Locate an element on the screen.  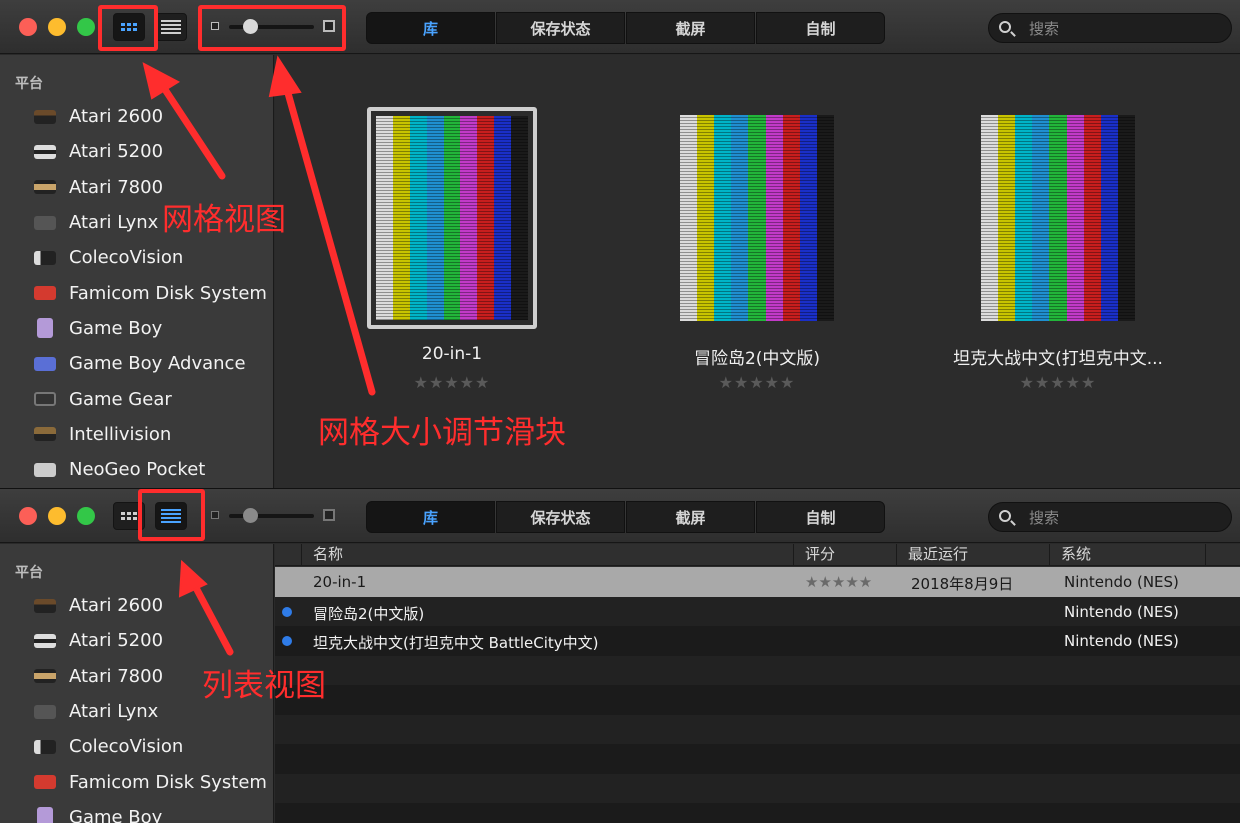
last-played-column-header: 最近运行 is located at coordinates (973, 555).